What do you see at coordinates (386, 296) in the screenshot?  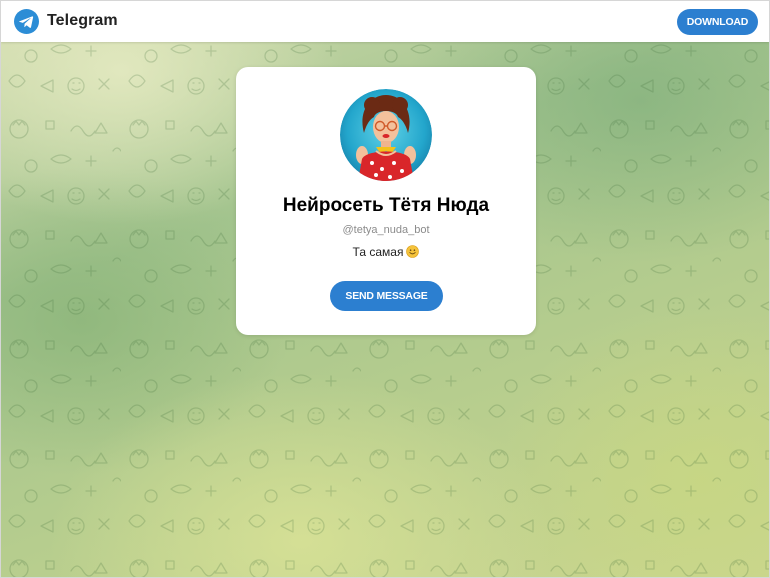 I see `send-message-button: SEND MESSAGE` at bounding box center [386, 296].